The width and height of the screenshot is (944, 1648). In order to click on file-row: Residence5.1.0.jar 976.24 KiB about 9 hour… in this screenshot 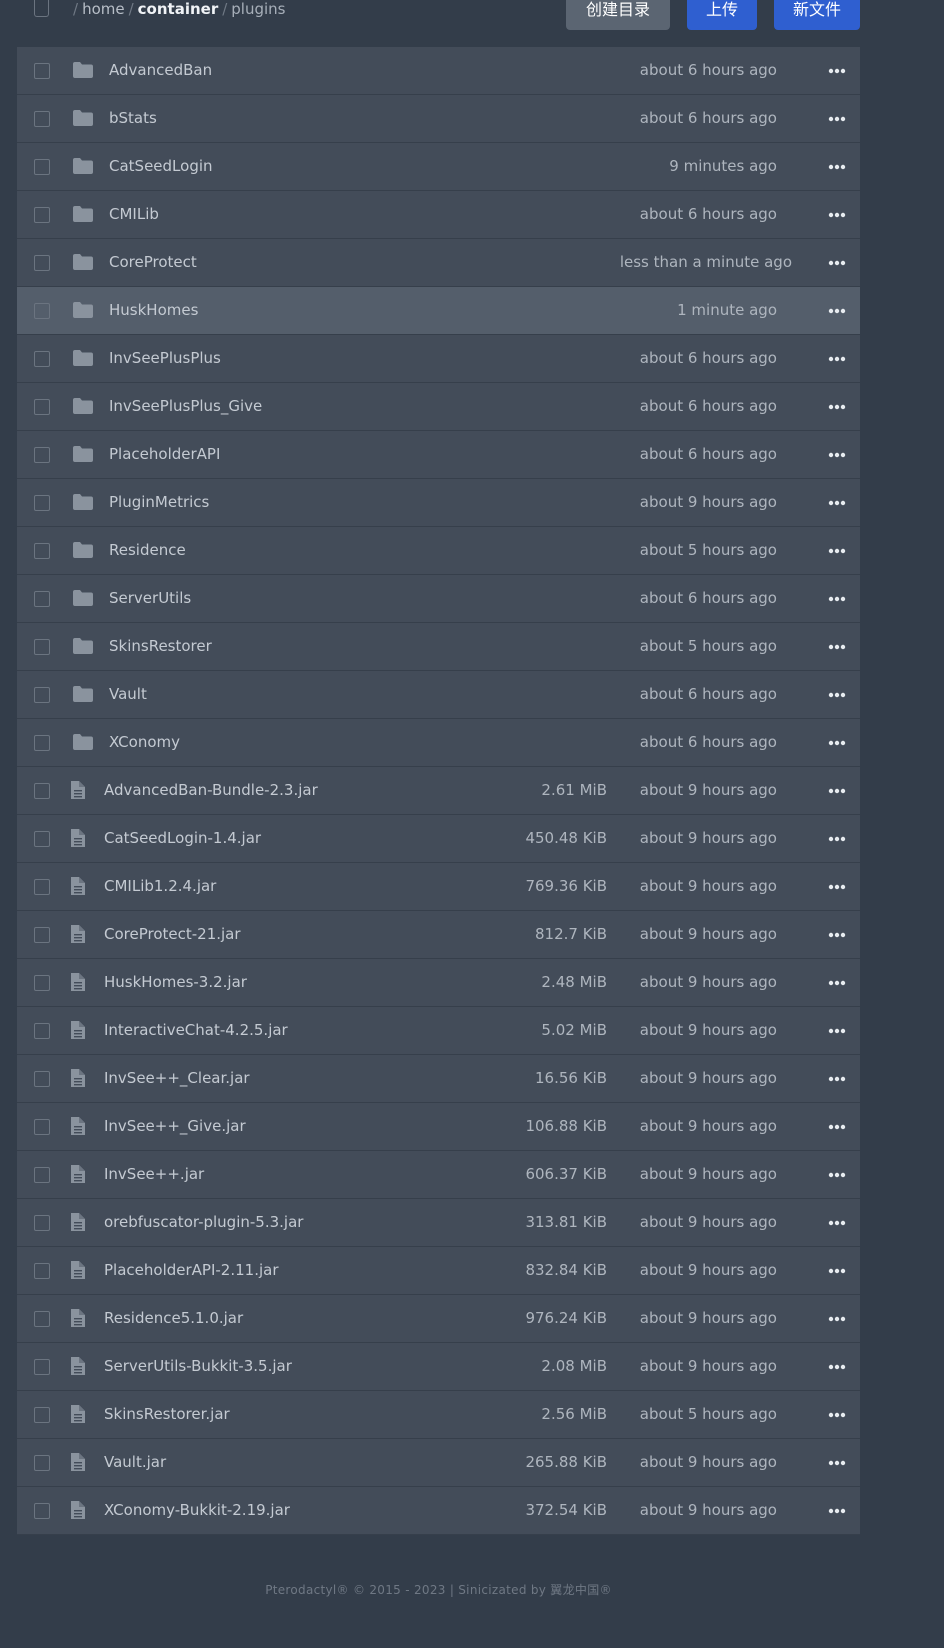, I will do `click(438, 1319)`.